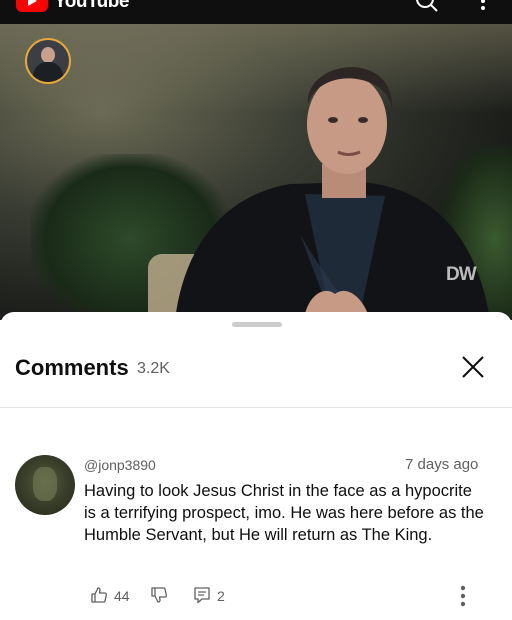 This screenshot has width=512, height=620. Describe the element at coordinates (427, 7) in the screenshot. I see `search-icon` at that location.